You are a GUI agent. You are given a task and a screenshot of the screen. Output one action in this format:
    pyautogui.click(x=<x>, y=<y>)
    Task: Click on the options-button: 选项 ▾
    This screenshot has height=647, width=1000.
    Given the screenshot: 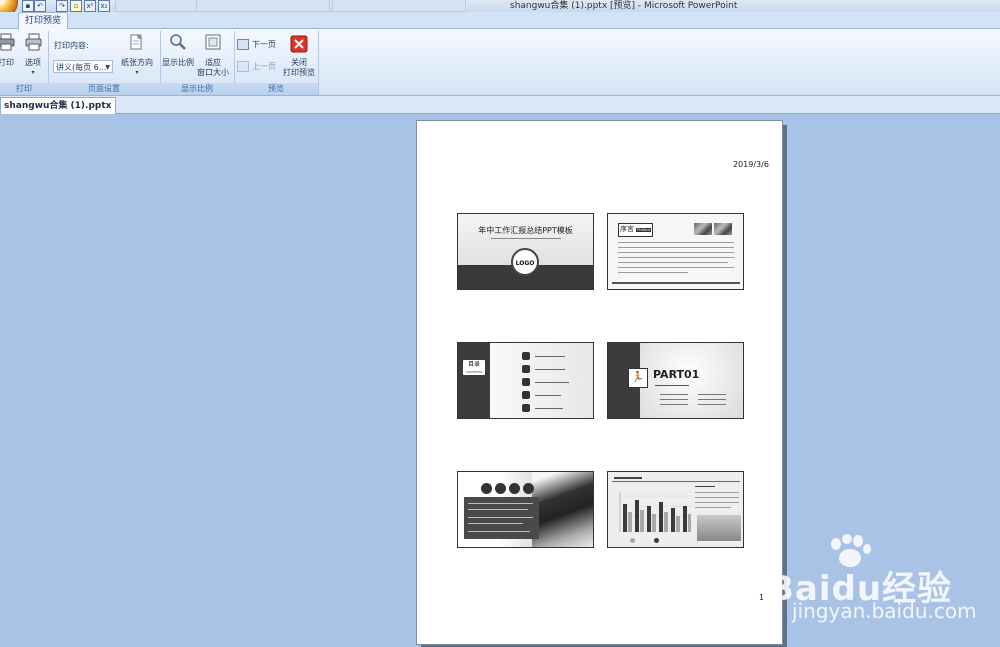 What is the action you would take?
    pyautogui.click(x=33, y=55)
    